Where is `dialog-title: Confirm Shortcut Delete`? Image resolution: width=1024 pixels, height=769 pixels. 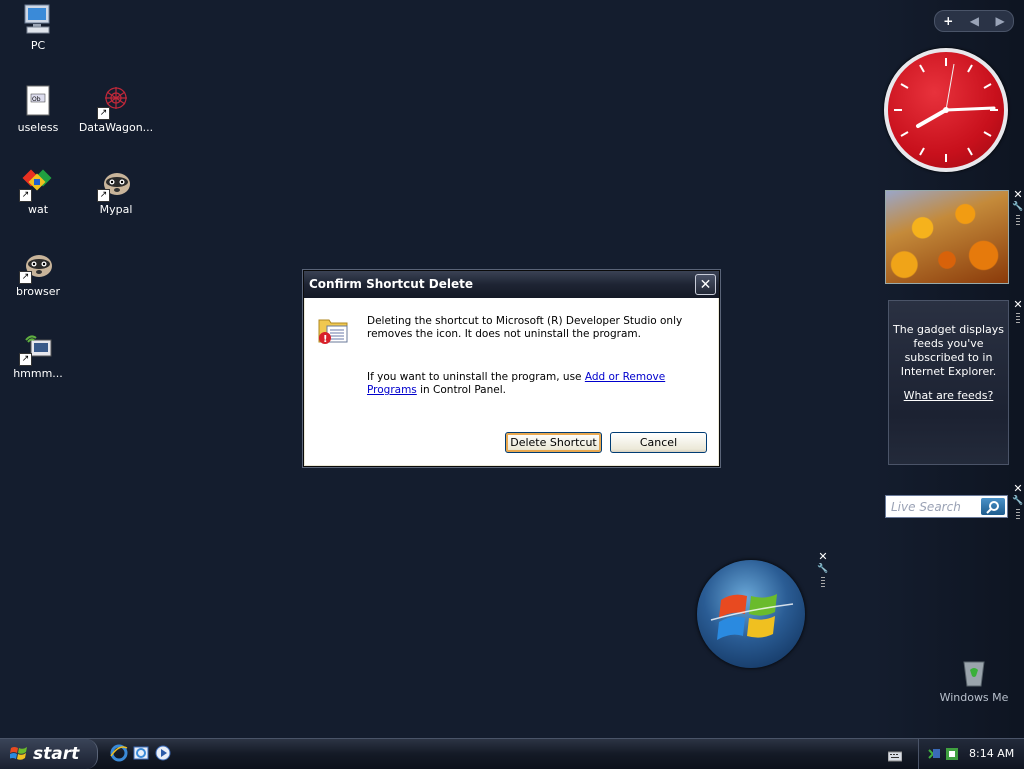
dialog-title: Confirm Shortcut Delete is located at coordinates (391, 284).